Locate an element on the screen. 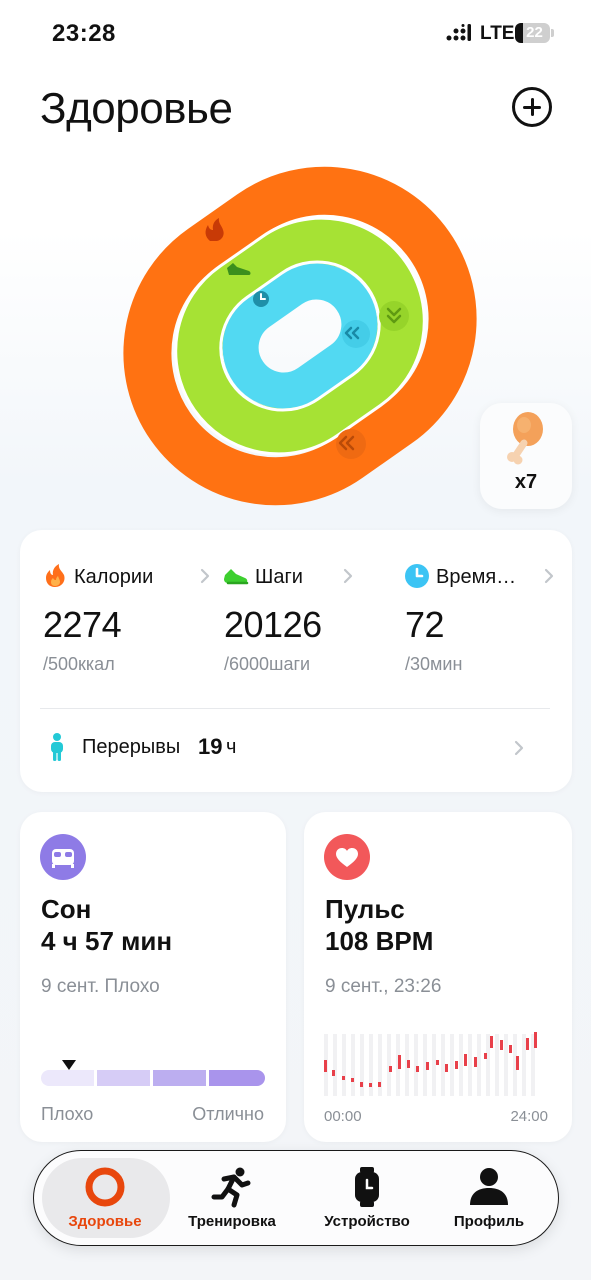 The width and height of the screenshot is (591, 1280). battery-level: 22 is located at coordinates (534, 32).